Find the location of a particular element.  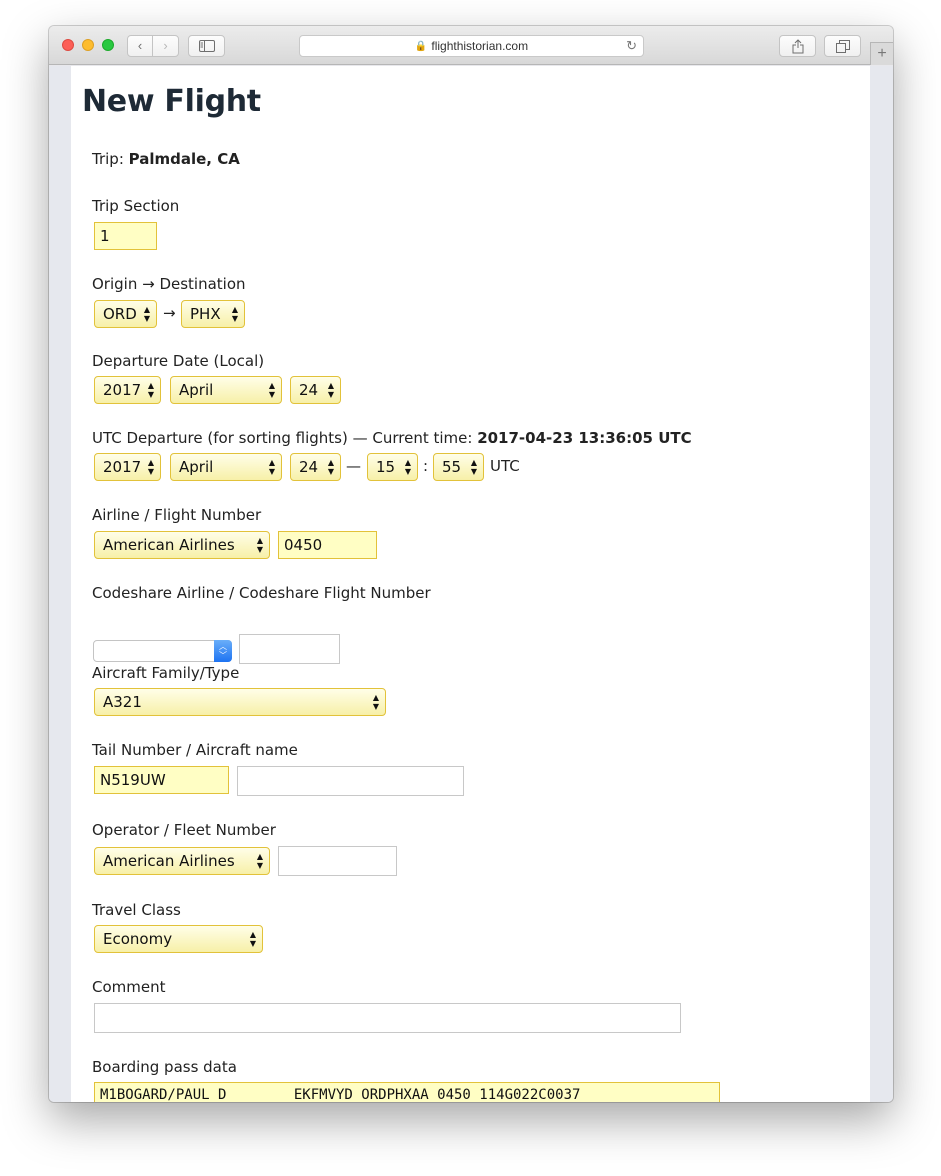

fleet-number-input is located at coordinates (337, 861).